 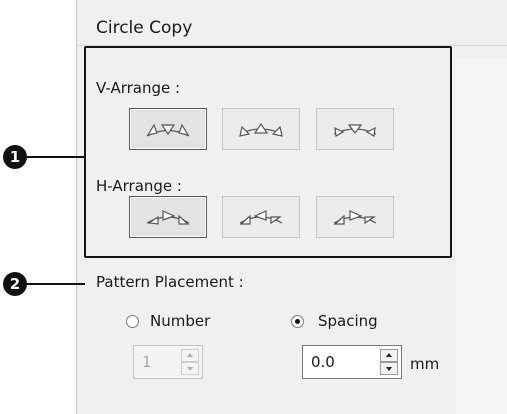 I want to click on h-arrange-clockwise-icon, so click(x=168, y=217).